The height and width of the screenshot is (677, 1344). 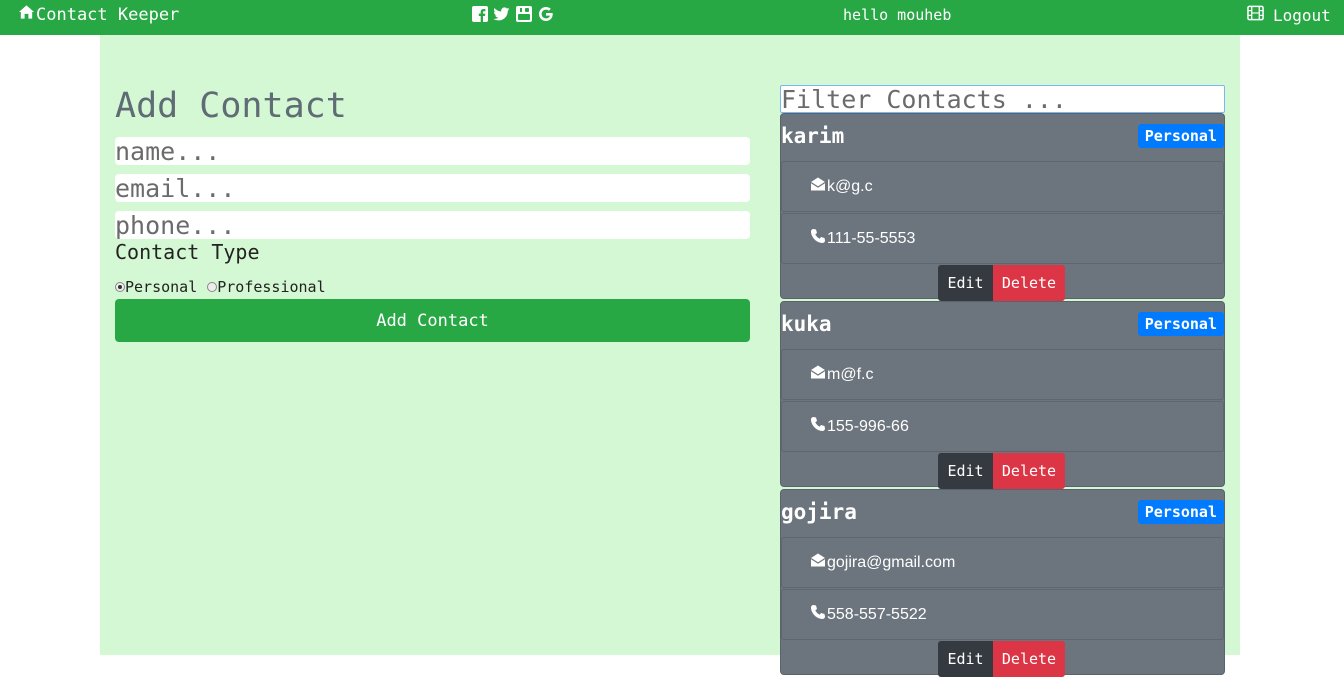 What do you see at coordinates (479, 13) in the screenshot?
I see `facebook-icon` at bounding box center [479, 13].